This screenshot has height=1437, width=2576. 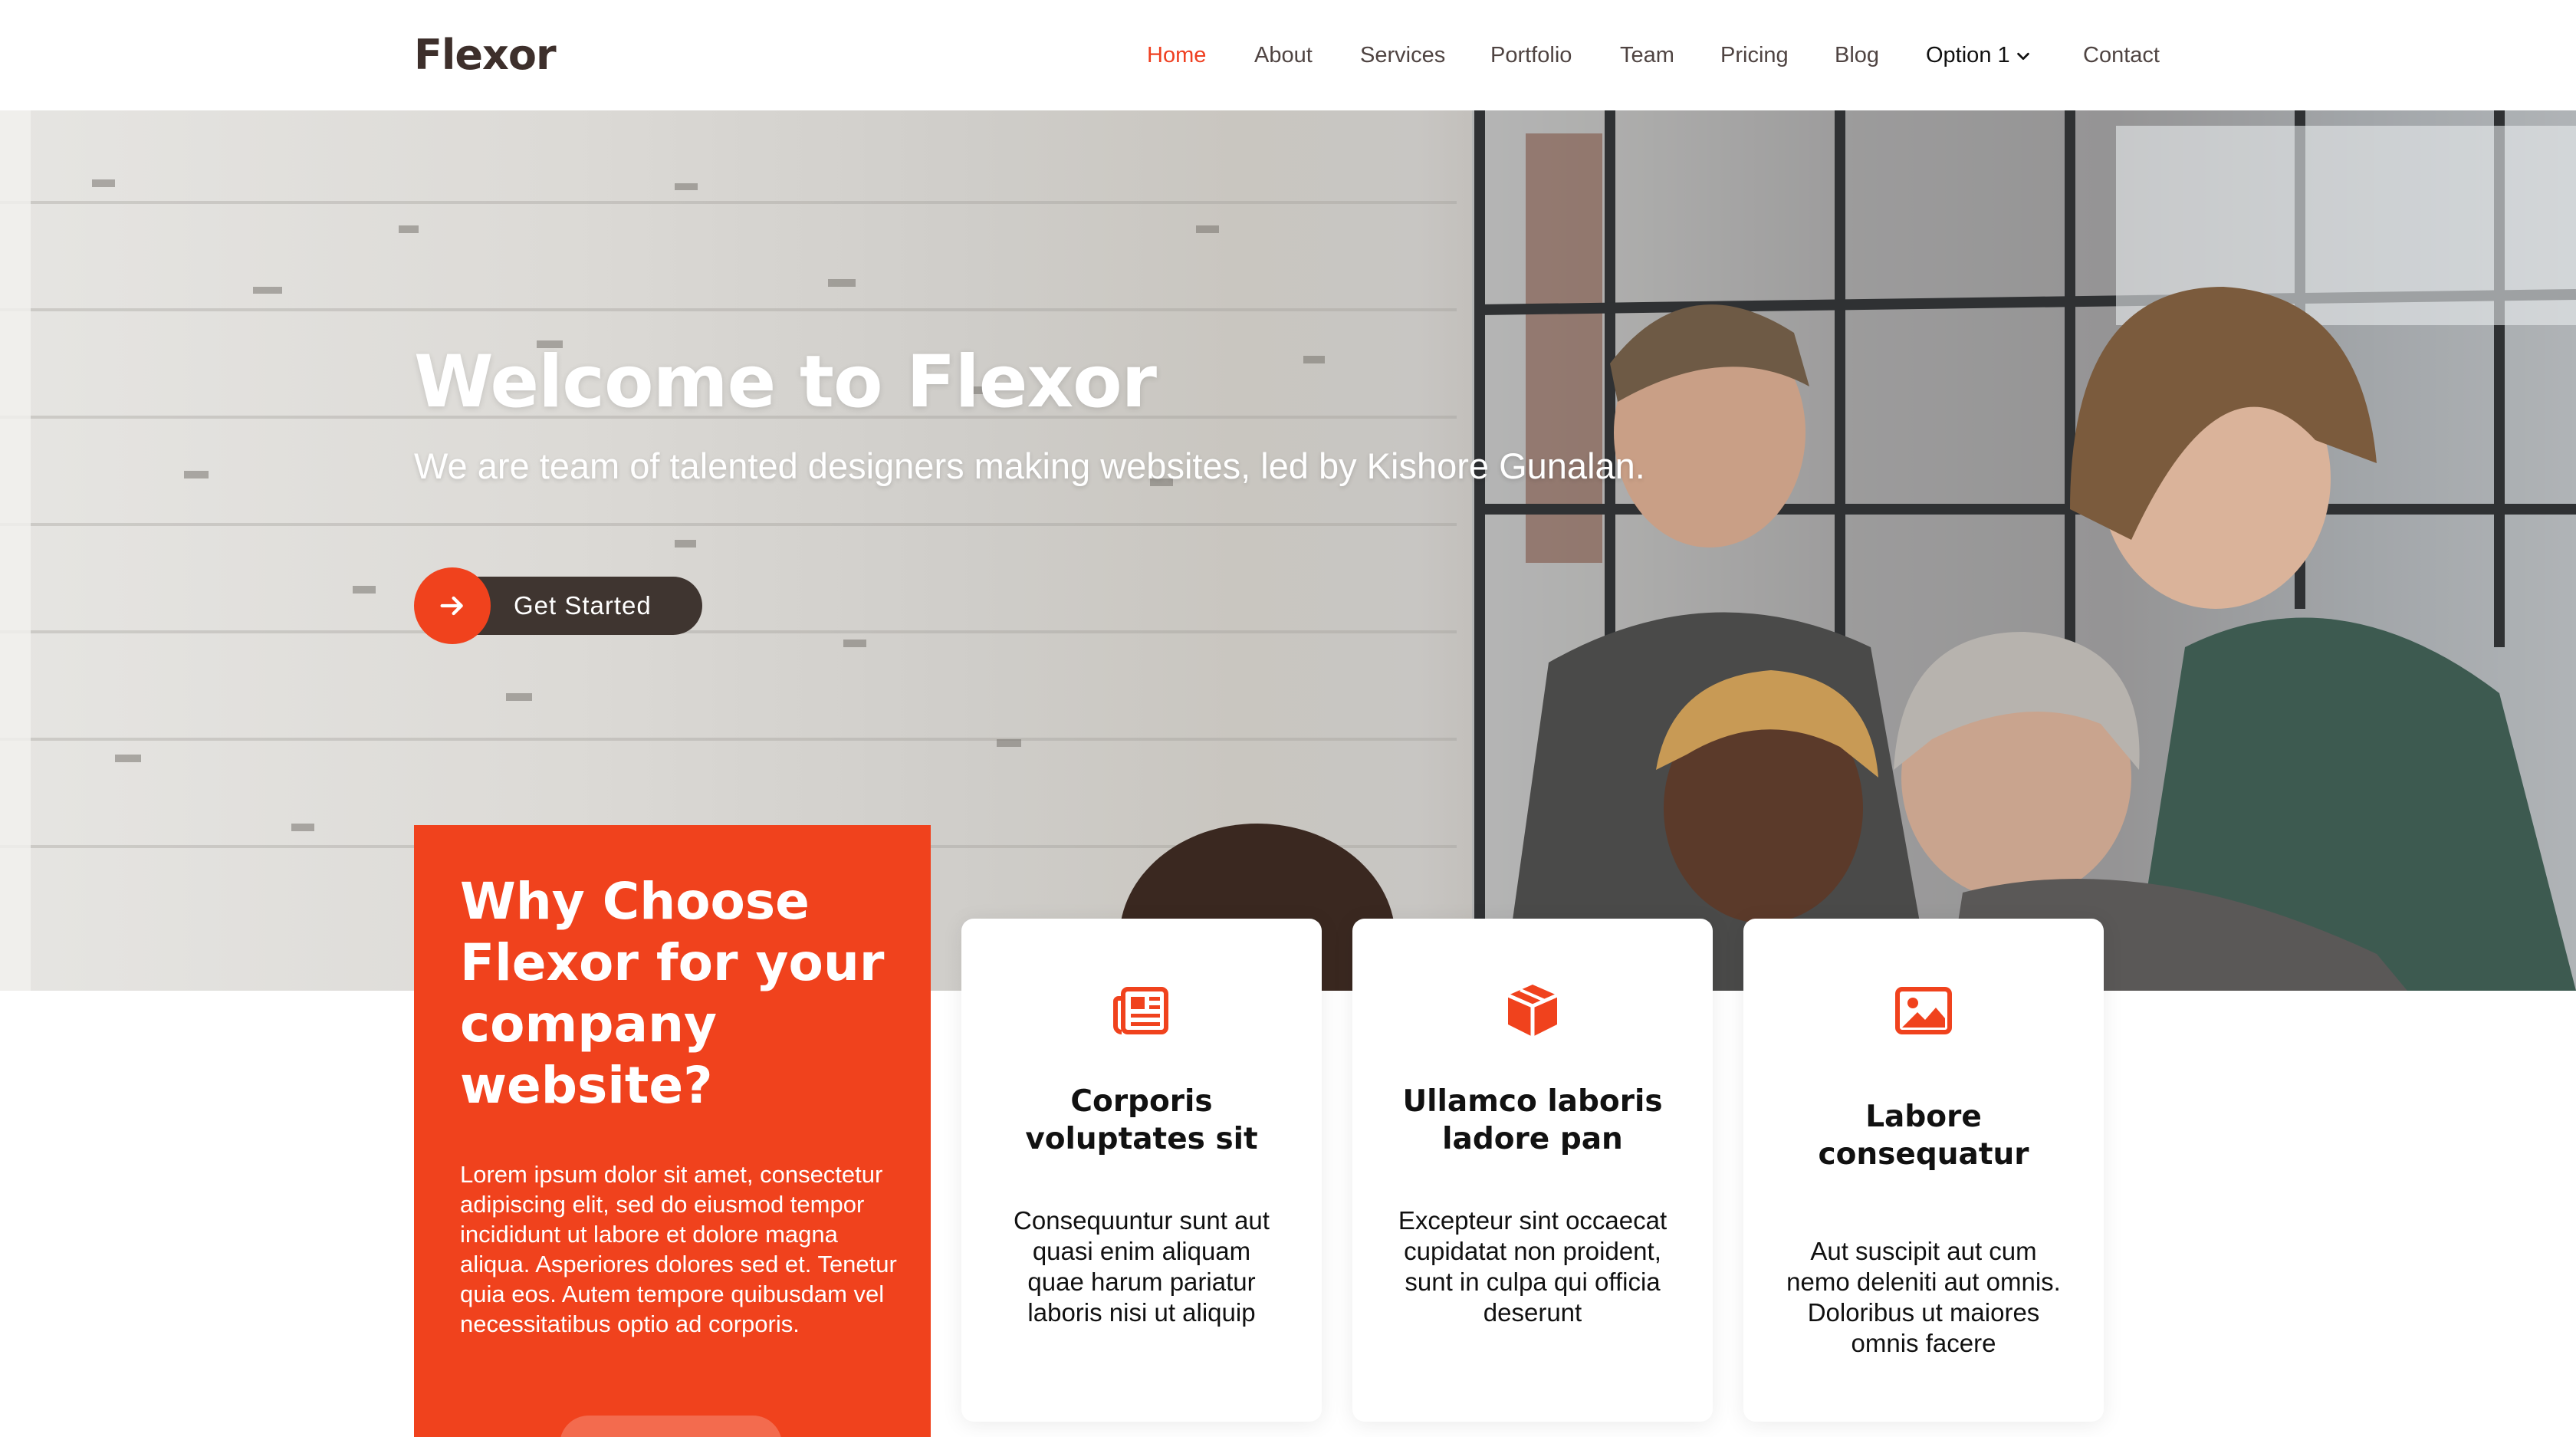 I want to click on get-started-label: Get Started, so click(x=583, y=605).